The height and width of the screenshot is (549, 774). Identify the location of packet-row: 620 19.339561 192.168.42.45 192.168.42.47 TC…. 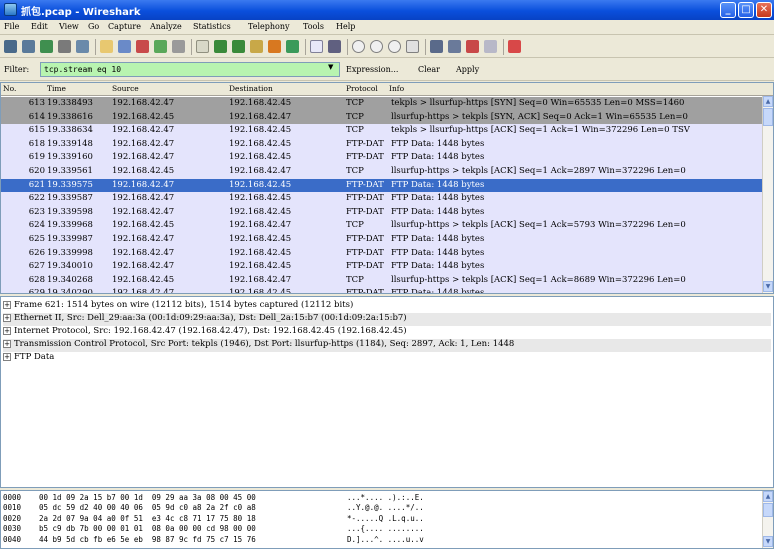
(382, 172).